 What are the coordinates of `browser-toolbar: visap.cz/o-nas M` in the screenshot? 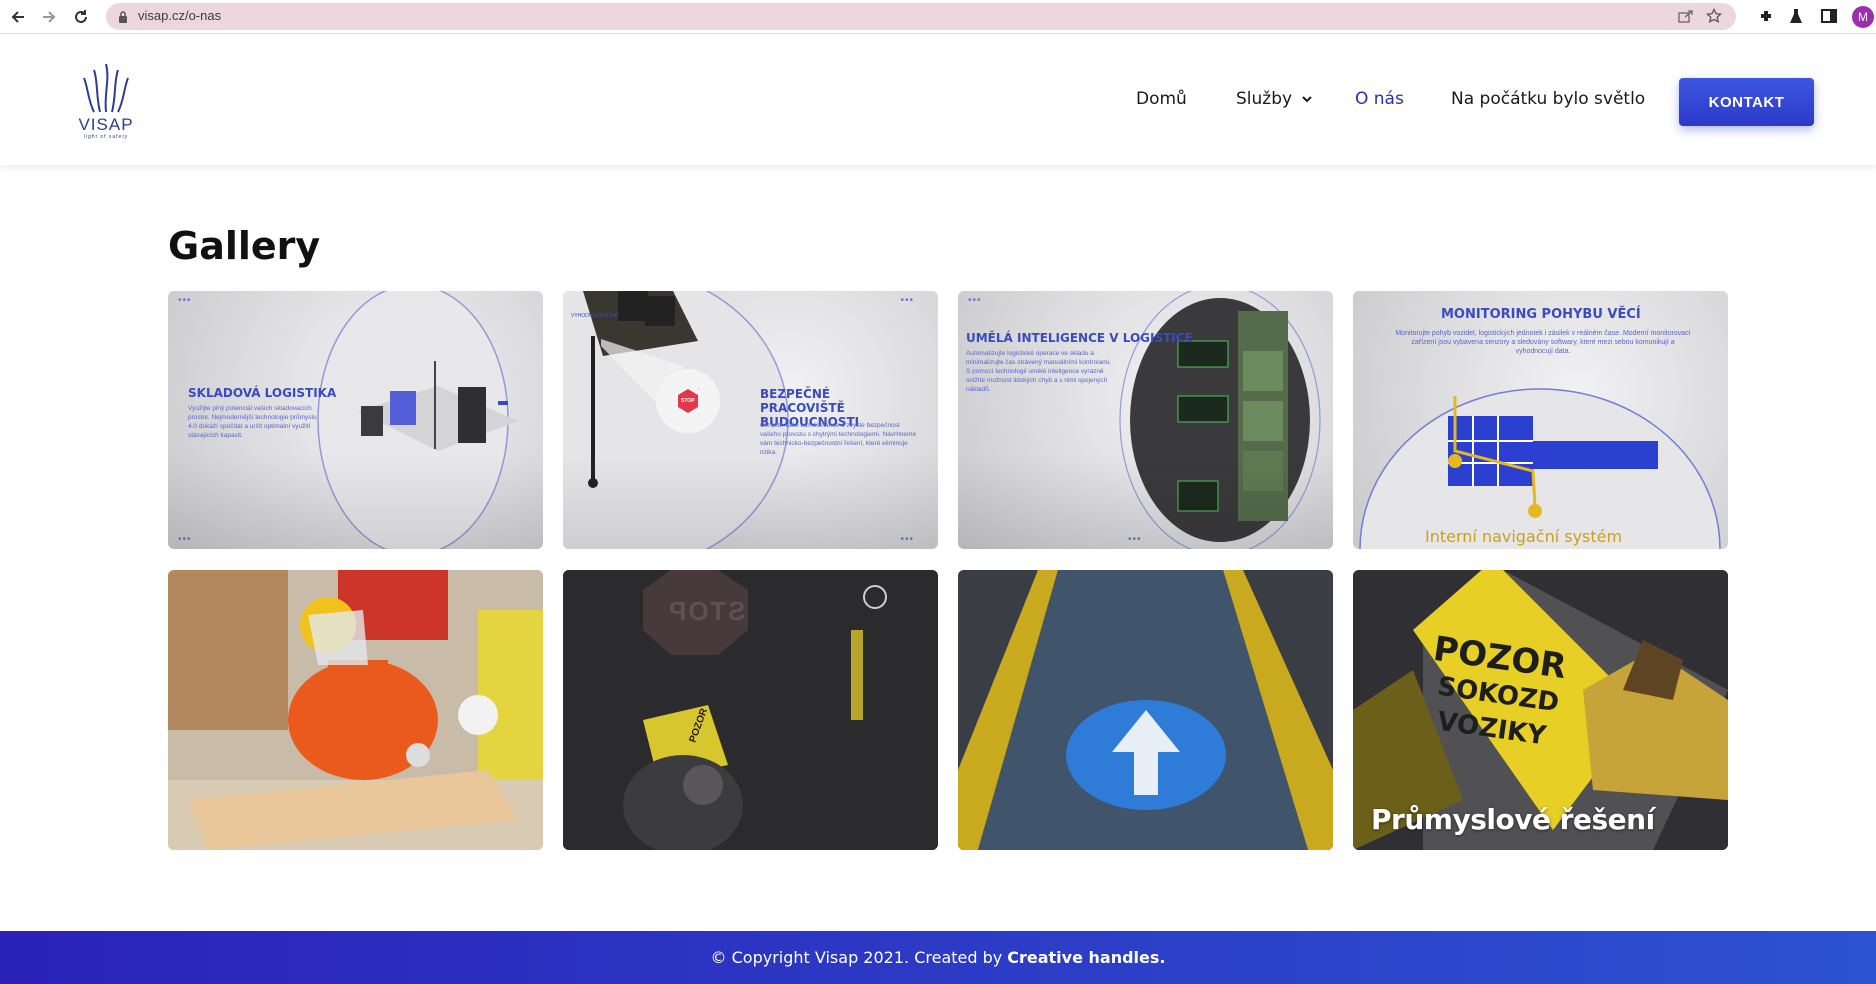 It's located at (938, 17).